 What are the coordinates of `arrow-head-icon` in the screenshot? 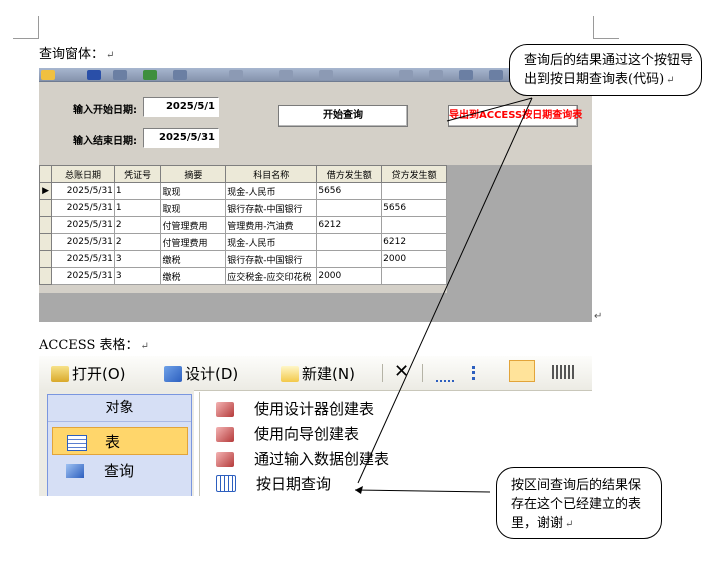 It's located at (359, 490).